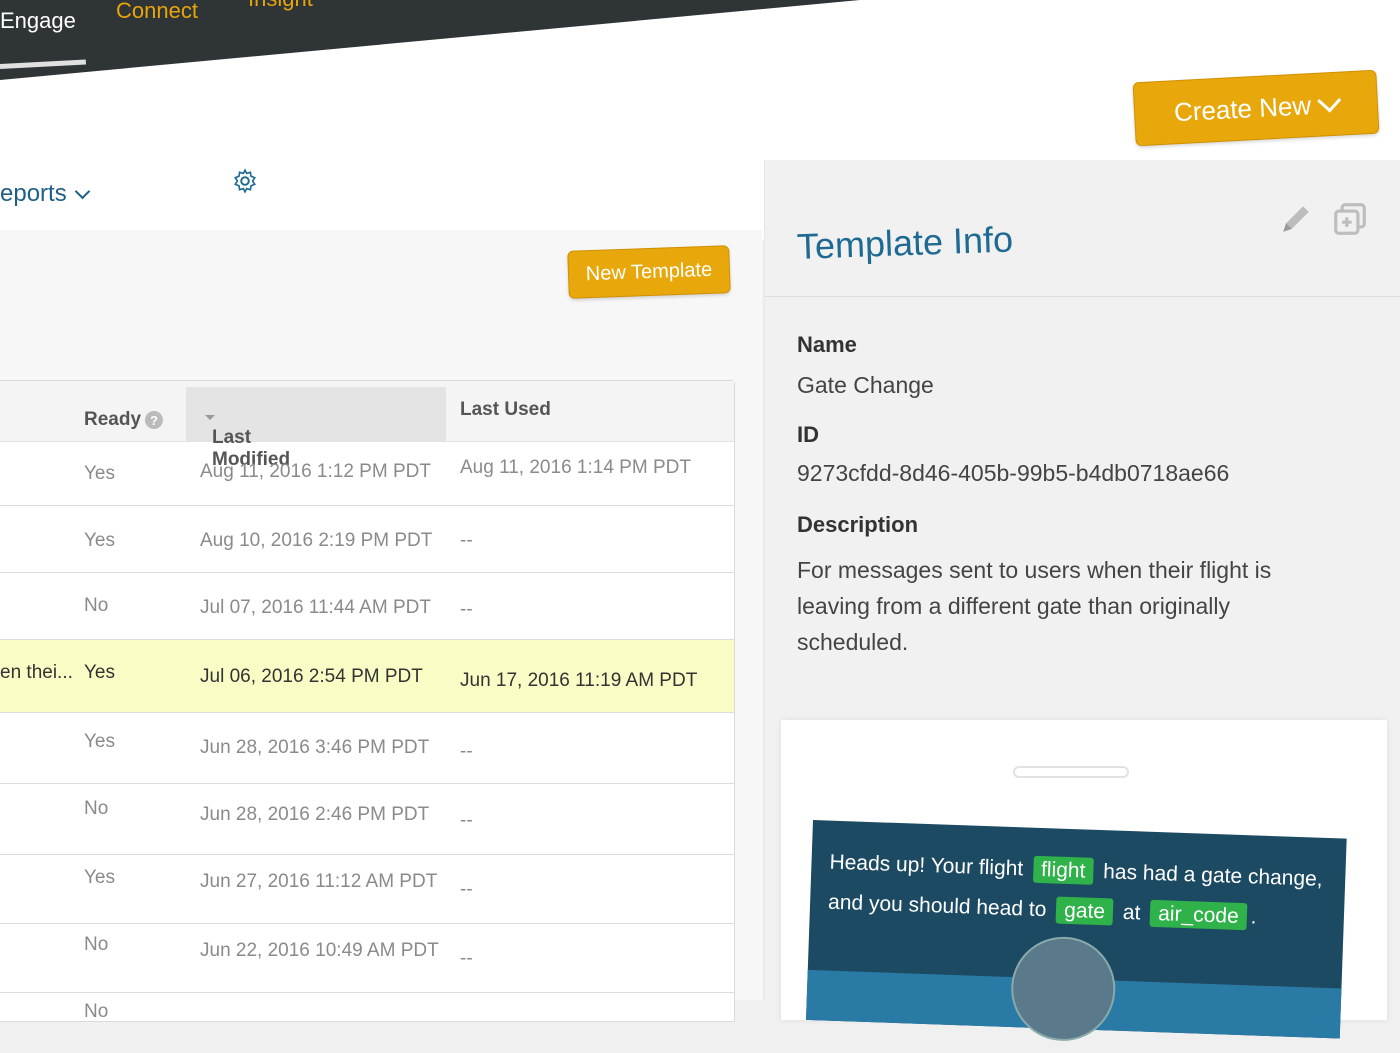  I want to click on table-row: Yes Aug 10, 2016 2:19 PM PDT --, so click(367, 539).